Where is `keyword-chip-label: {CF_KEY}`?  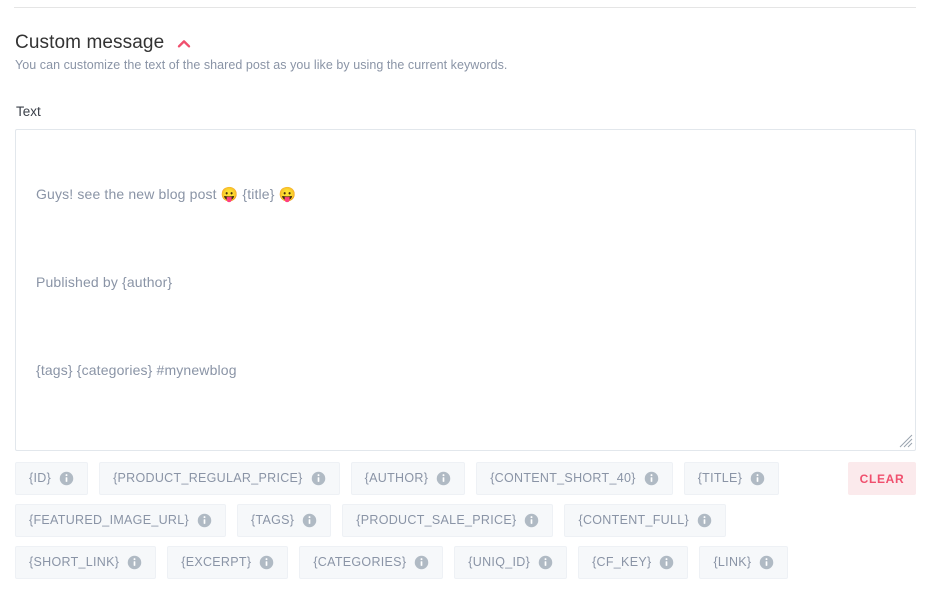
keyword-chip-label: {CF_KEY} is located at coordinates (622, 562).